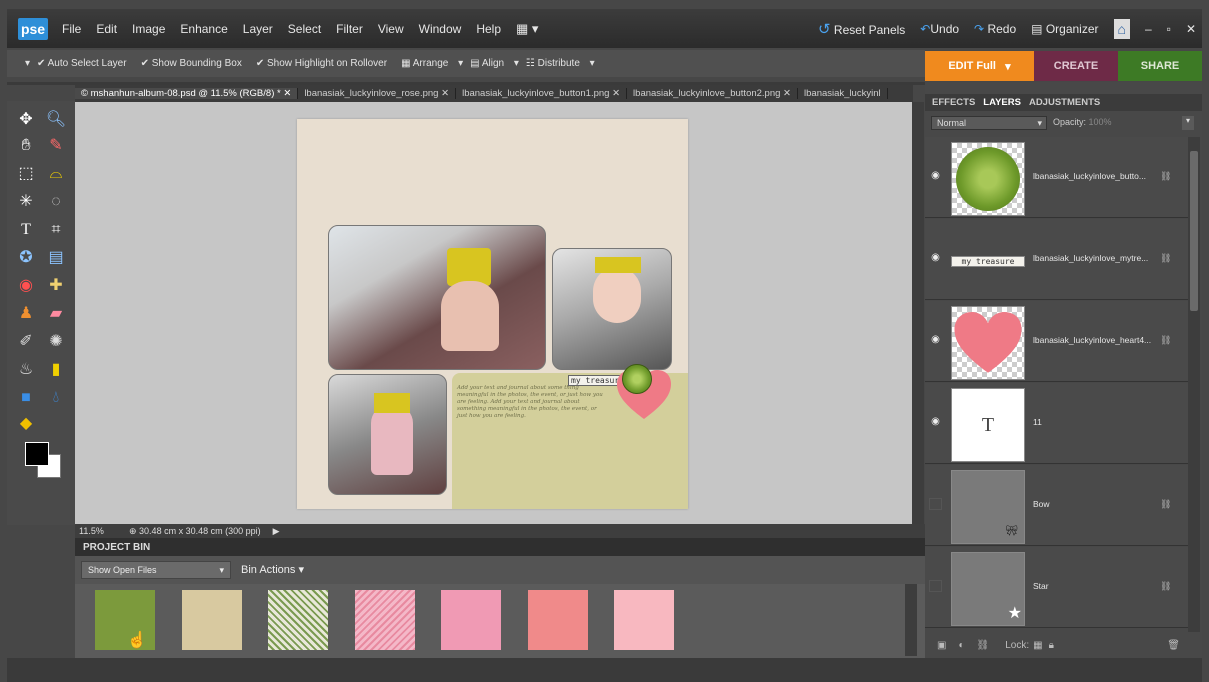  What do you see at coordinates (56, 398) in the screenshot?
I see `blur-tool-icon: 💧︎` at bounding box center [56, 398].